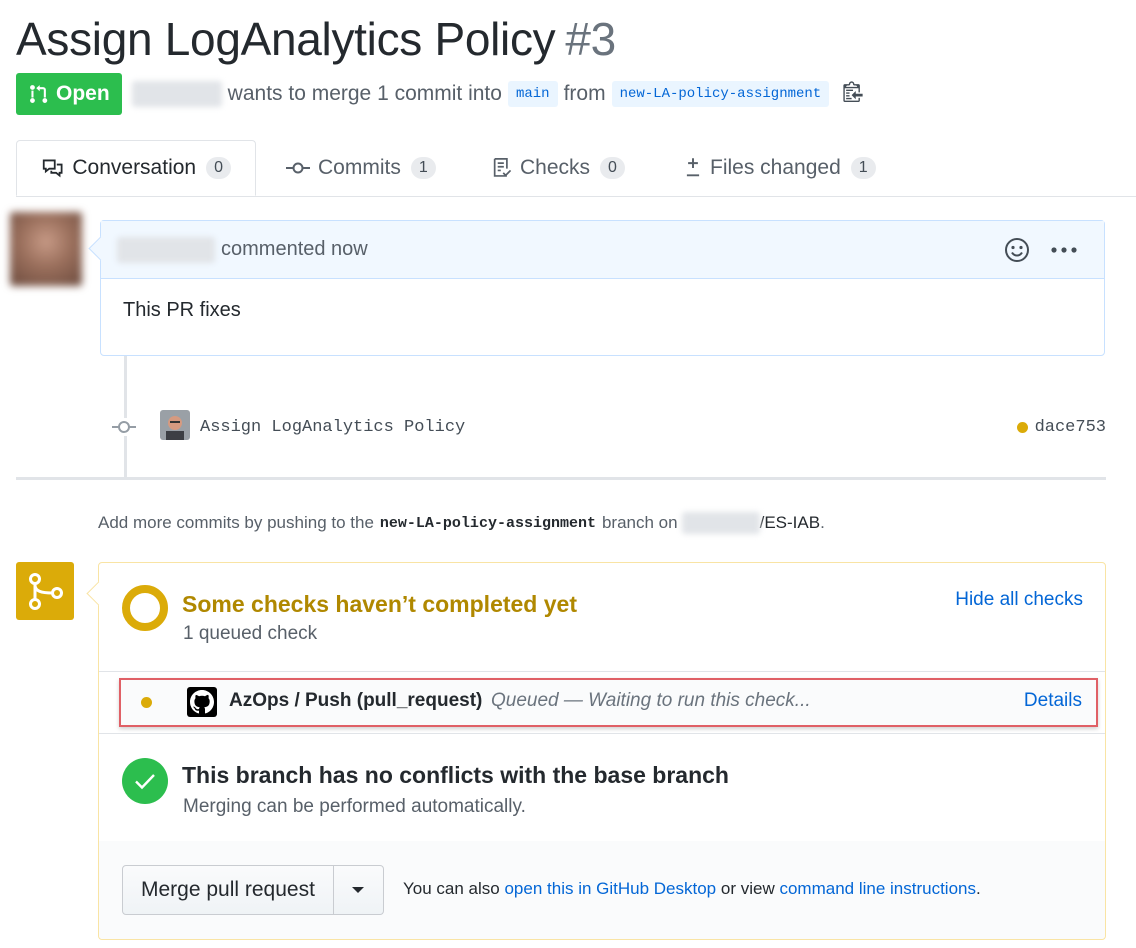  I want to click on diff-icon, so click(693, 167).